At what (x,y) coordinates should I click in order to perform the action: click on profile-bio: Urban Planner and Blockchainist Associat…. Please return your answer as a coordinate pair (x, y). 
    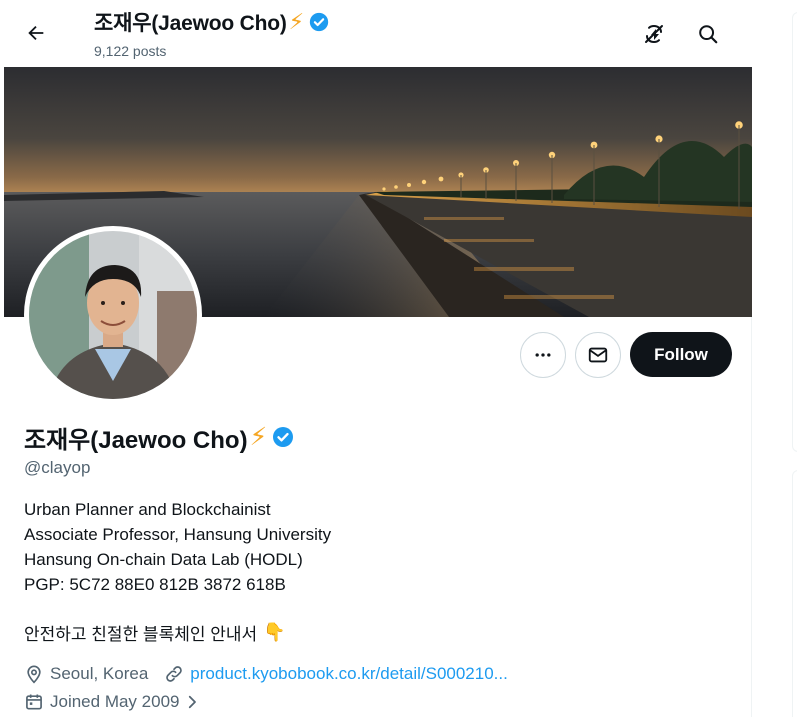
    Looking at the image, I should click on (177, 547).